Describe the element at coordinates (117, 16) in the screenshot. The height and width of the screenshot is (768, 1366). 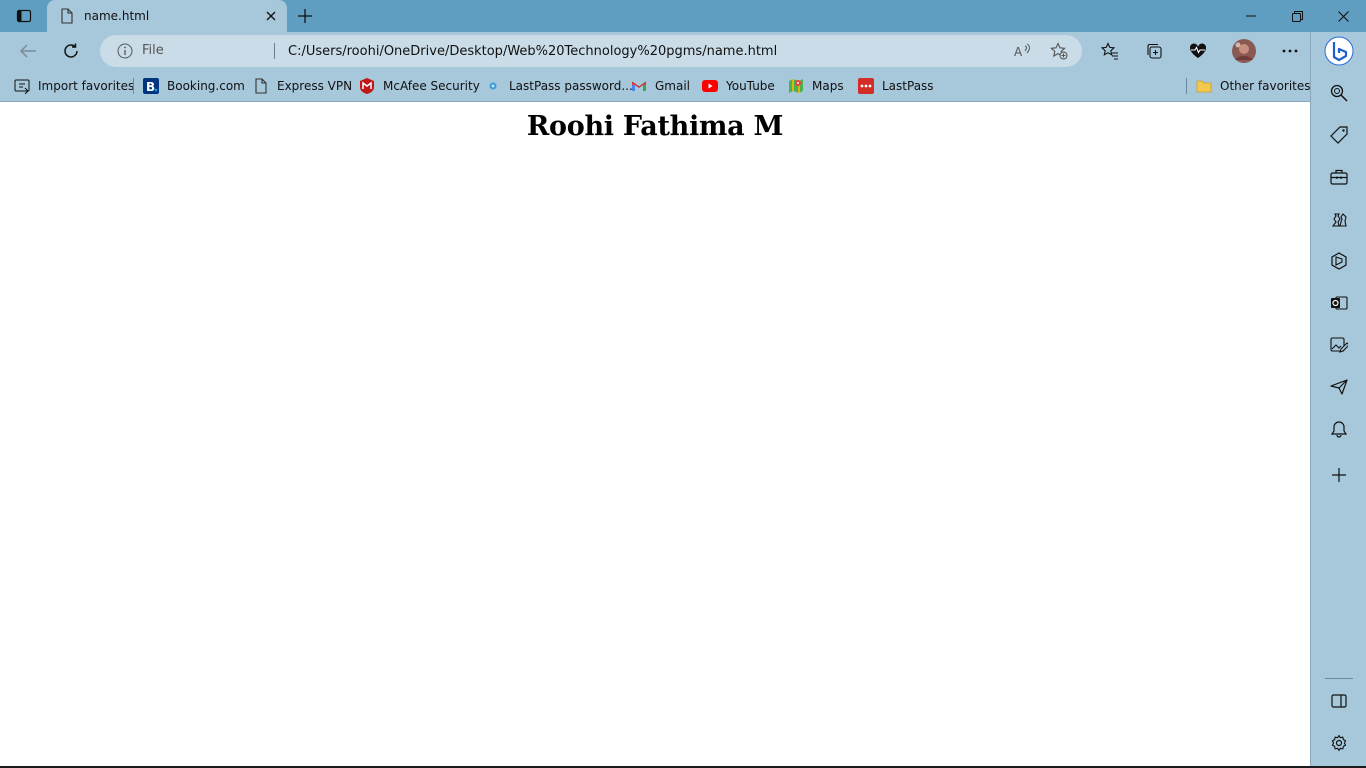
I see `tab-title: name.html` at that location.